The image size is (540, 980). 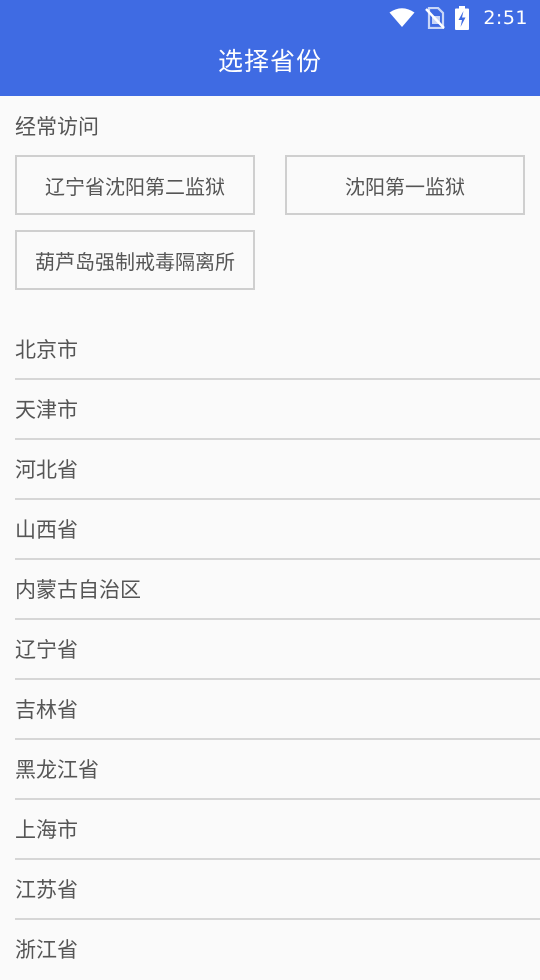 What do you see at coordinates (46, 470) in the screenshot?
I see `province-label: 河北省` at bounding box center [46, 470].